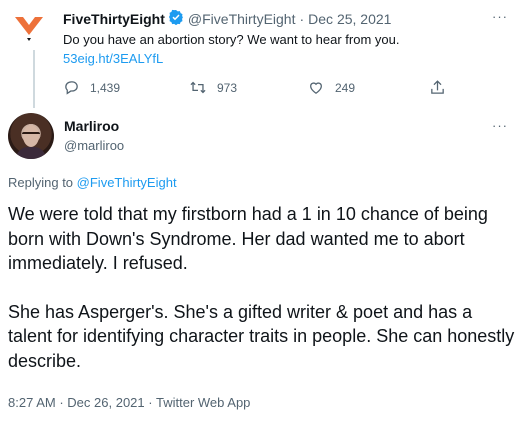 The height and width of the screenshot is (424, 522). Describe the element at coordinates (114, 19) in the screenshot. I see `parent-author-name: FiveThirtyEight` at that location.